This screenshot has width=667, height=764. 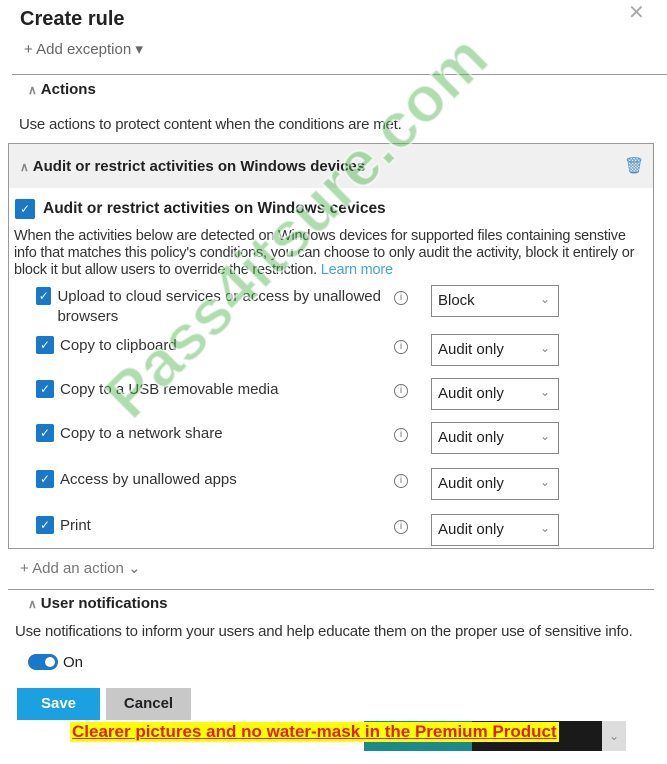 I want to click on actions-section-header: ∧ Actions, so click(x=62, y=89).